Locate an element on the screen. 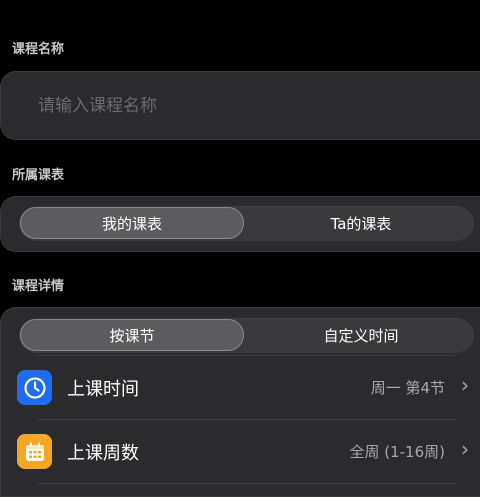  schedule-card: 我的课表 Ta的课表 is located at coordinates (240, 224).